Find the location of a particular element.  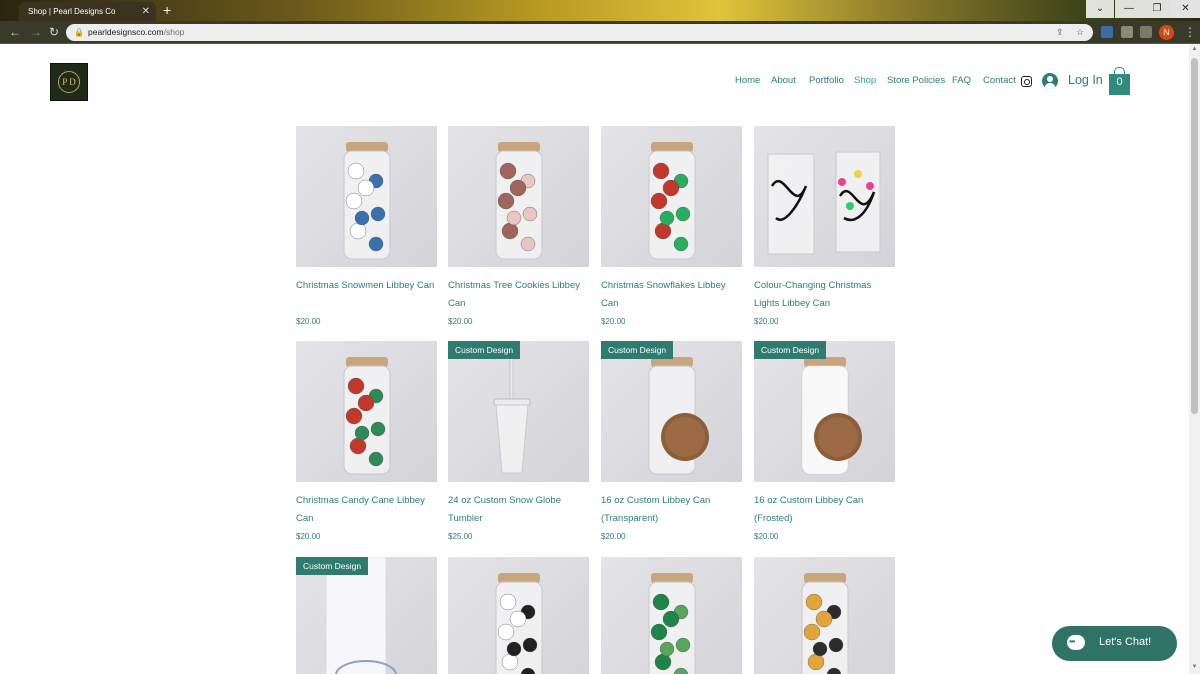

profile-avatar: N is located at coordinates (1166, 32).